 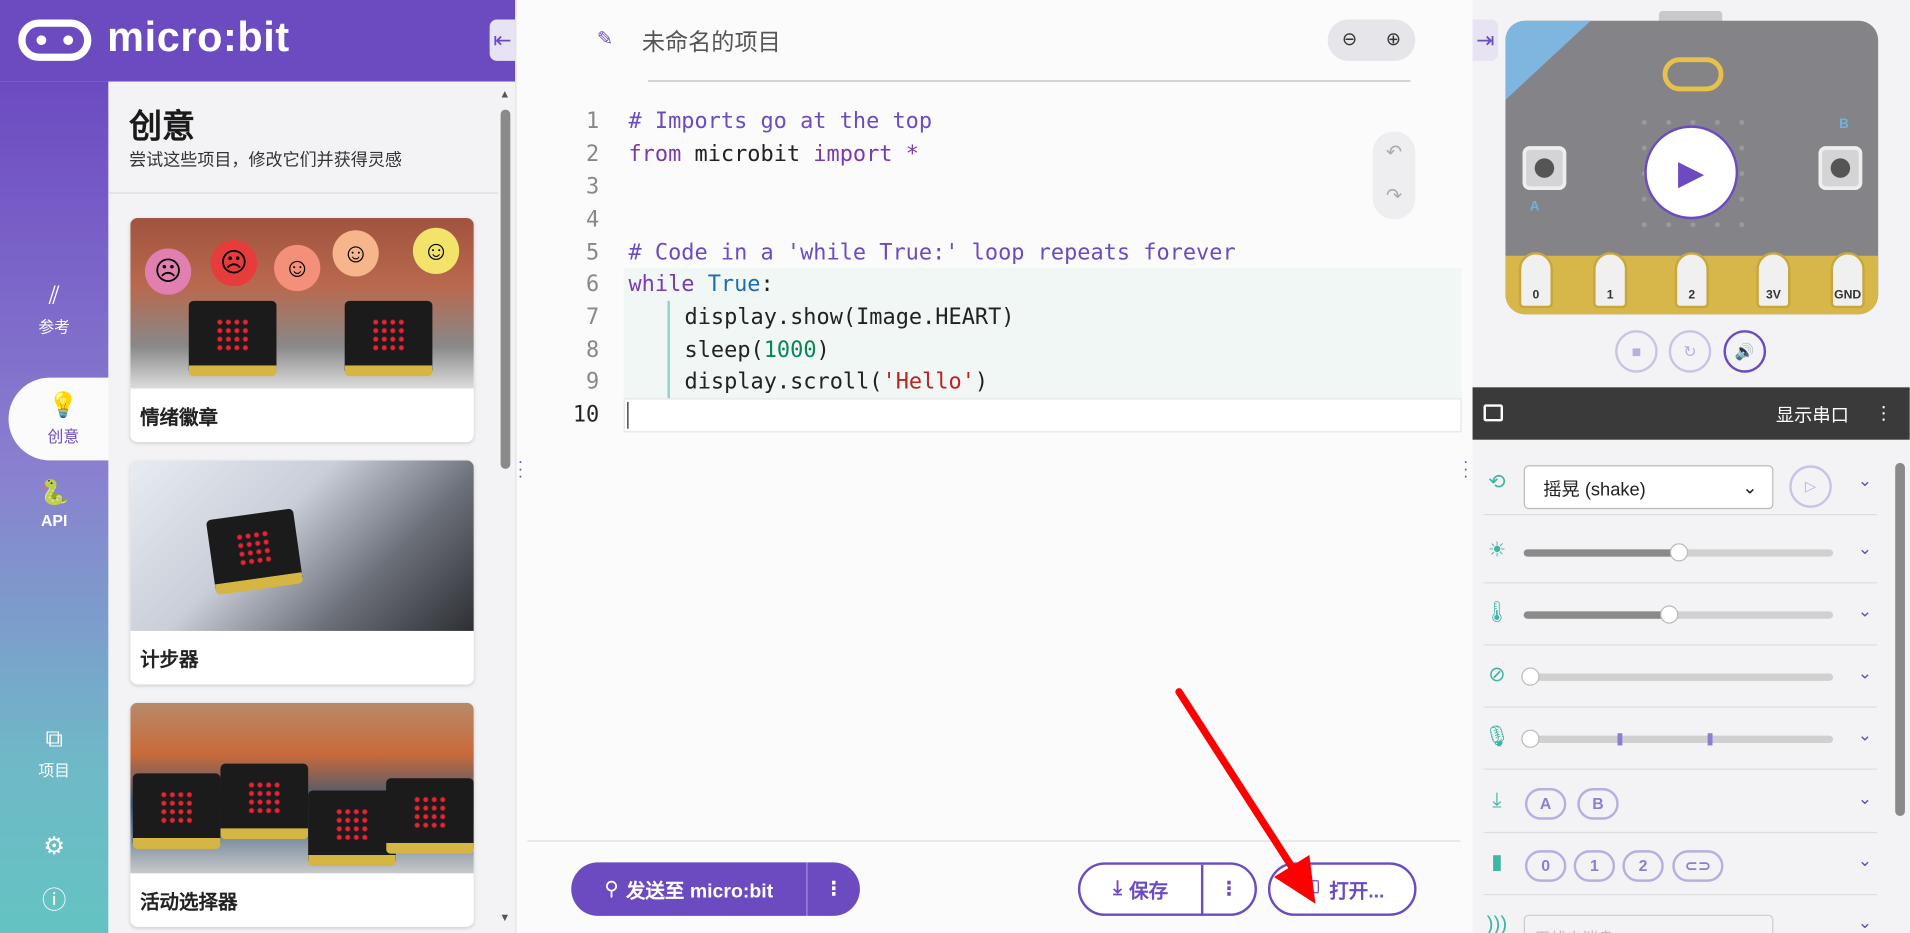 What do you see at coordinates (586, 414) in the screenshot?
I see `line-number: 10` at bounding box center [586, 414].